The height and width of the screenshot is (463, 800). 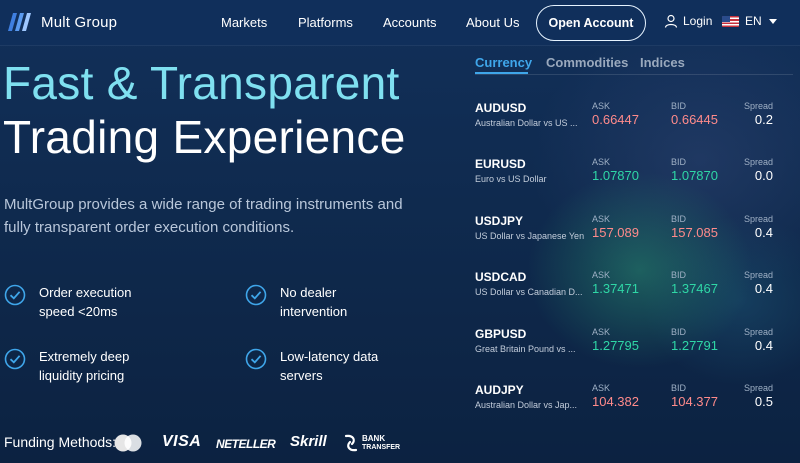 I want to click on bid-price: 1.07870, so click(x=694, y=175).